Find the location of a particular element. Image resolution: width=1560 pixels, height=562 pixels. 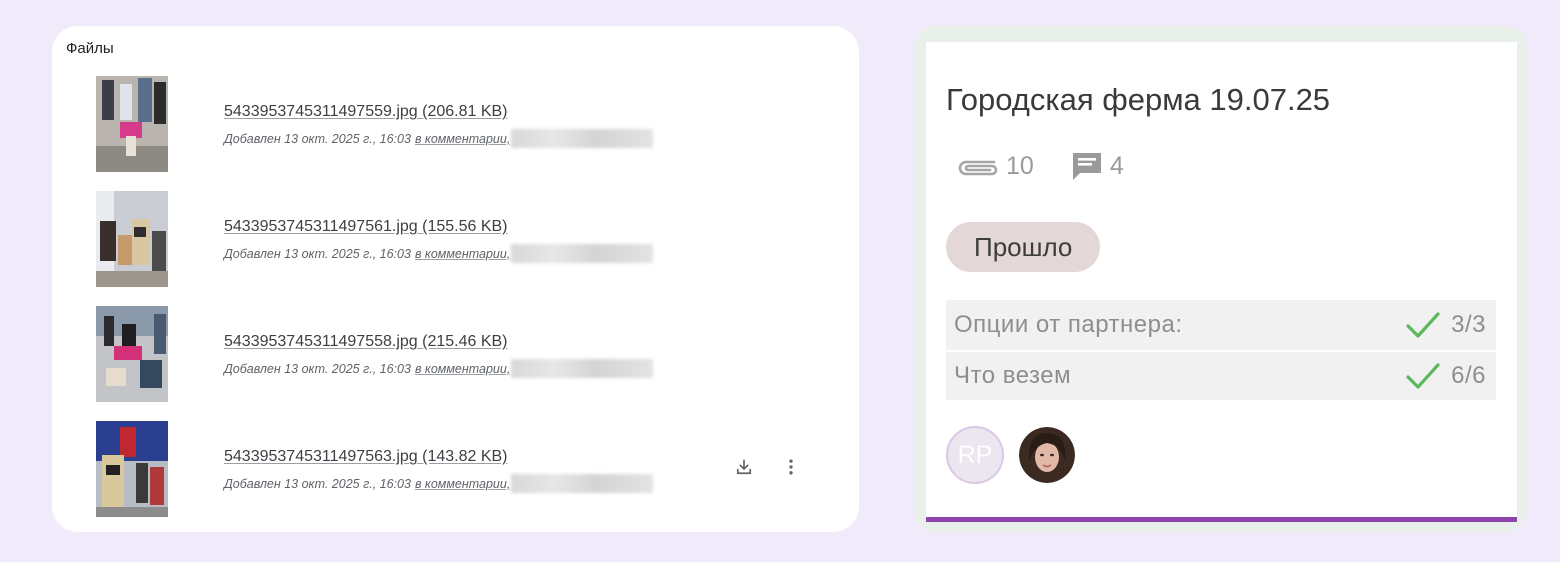

comments-stat: 4 is located at coordinates (1097, 166).